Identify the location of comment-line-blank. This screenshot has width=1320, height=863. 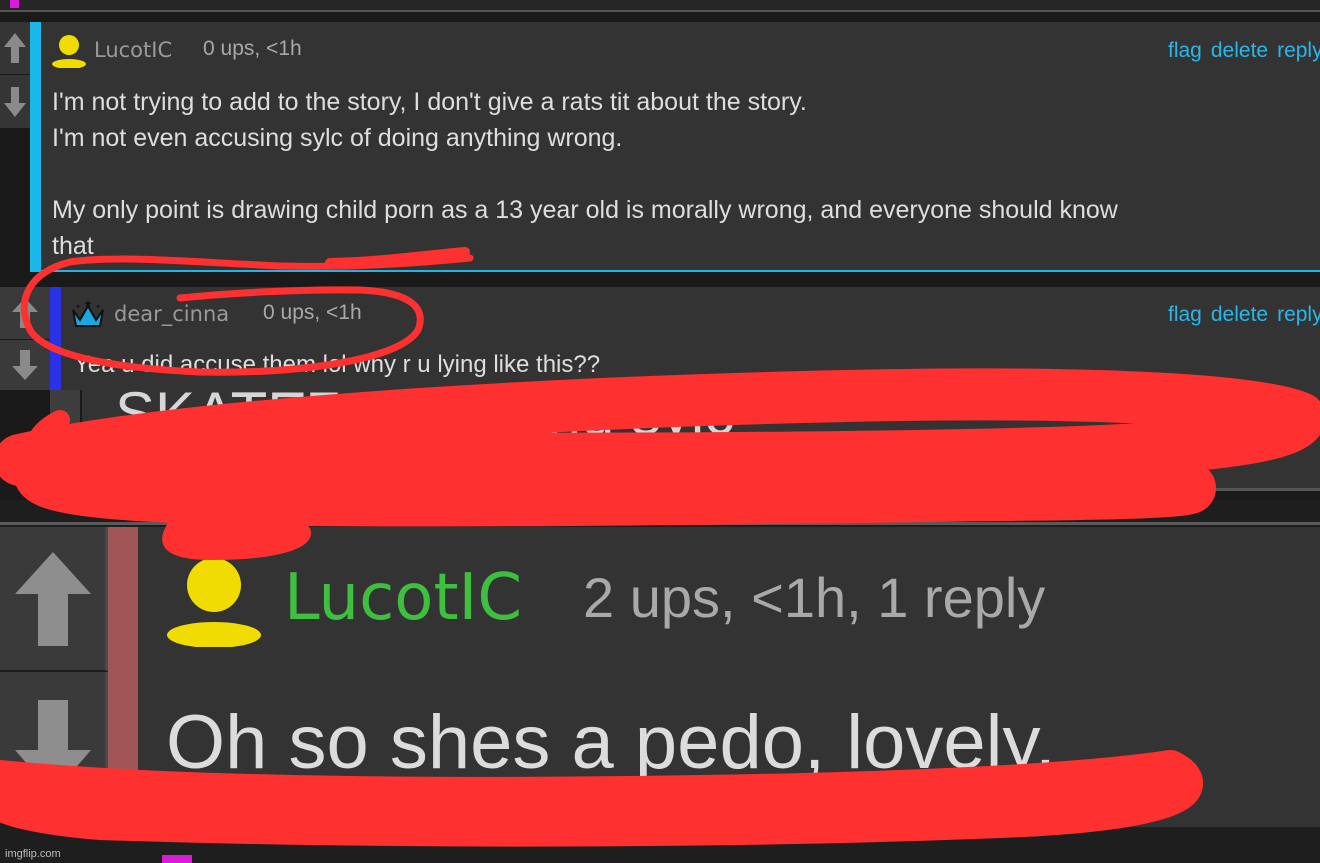
(585, 174).